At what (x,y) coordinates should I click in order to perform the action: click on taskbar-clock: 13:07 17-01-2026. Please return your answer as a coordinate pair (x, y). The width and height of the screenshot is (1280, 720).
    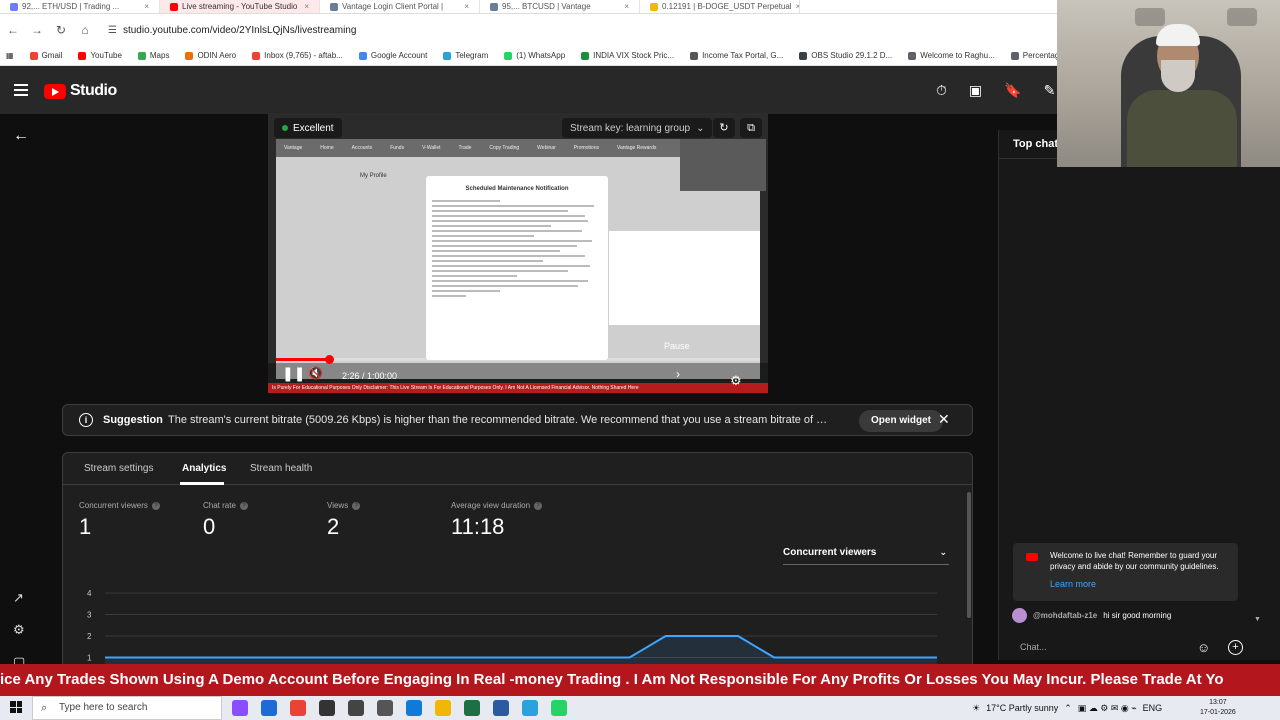
    Looking at the image, I should click on (1218, 708).